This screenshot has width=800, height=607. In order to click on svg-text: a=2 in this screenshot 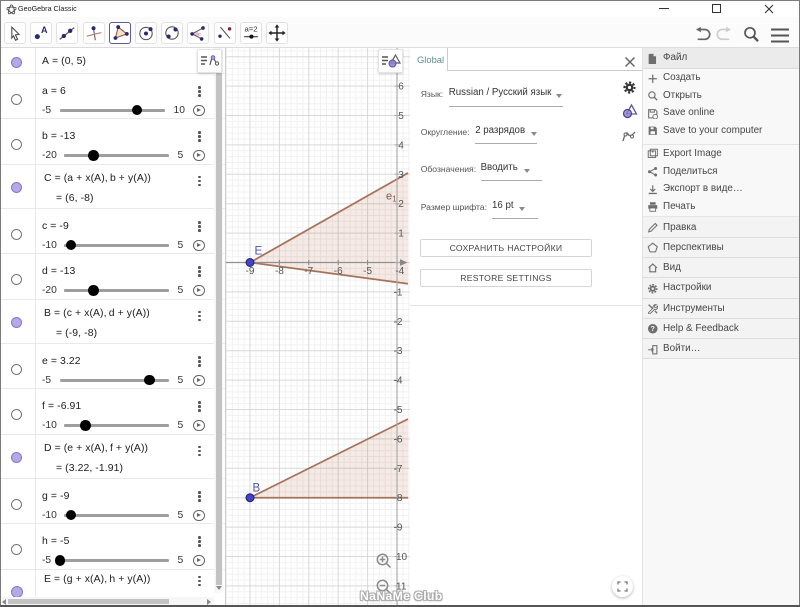, I will do `click(250, 29)`.